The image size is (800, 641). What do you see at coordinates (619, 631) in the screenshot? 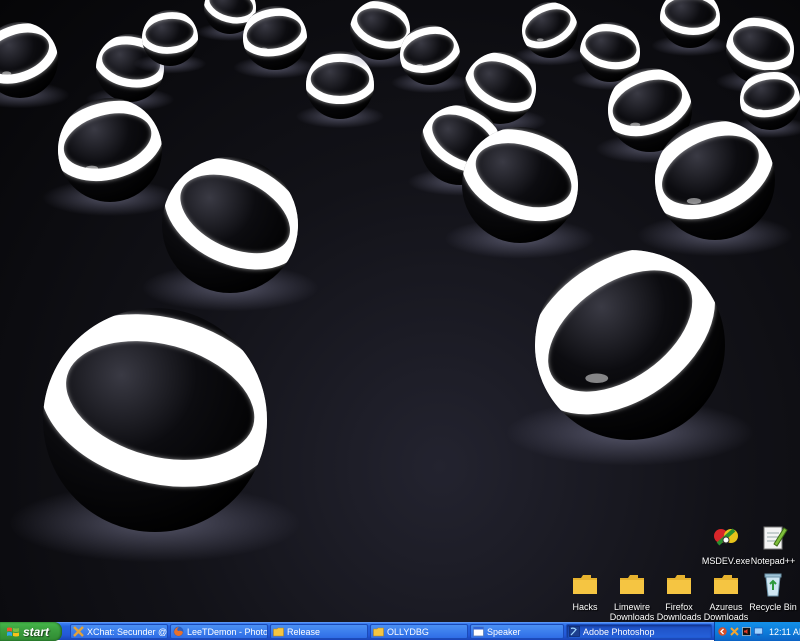
I see `taskbar-button-label: Adobe Photoshop` at bounding box center [619, 631].